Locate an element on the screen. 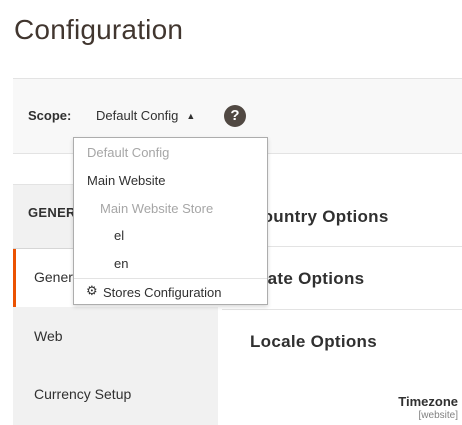 Image resolution: width=462 pixels, height=425 pixels. page-title: Configuration is located at coordinates (99, 29).